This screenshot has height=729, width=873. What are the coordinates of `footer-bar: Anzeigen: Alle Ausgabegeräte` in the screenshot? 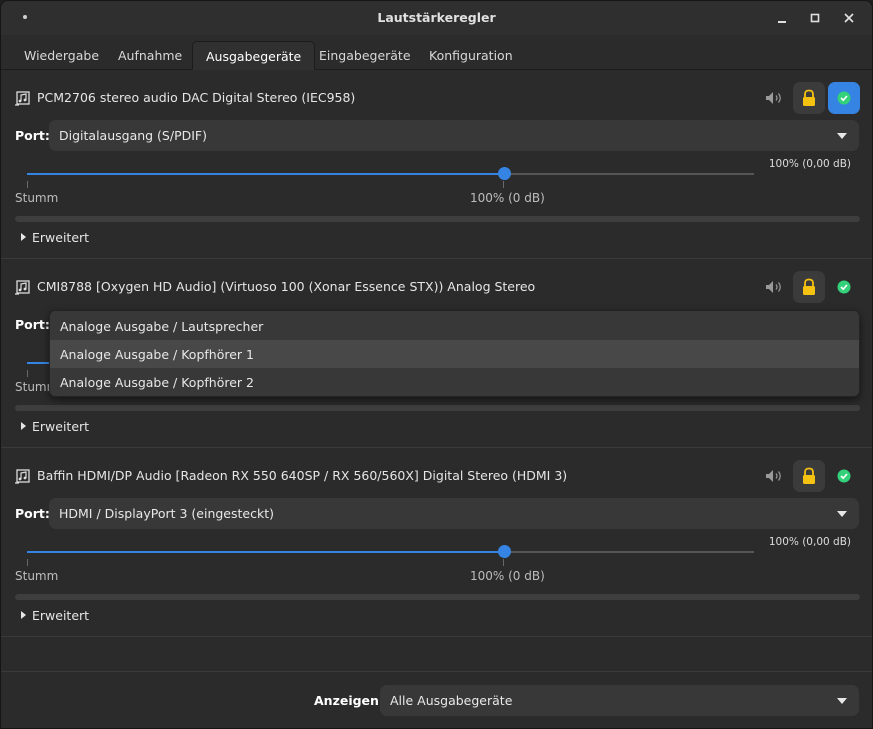 It's located at (436, 699).